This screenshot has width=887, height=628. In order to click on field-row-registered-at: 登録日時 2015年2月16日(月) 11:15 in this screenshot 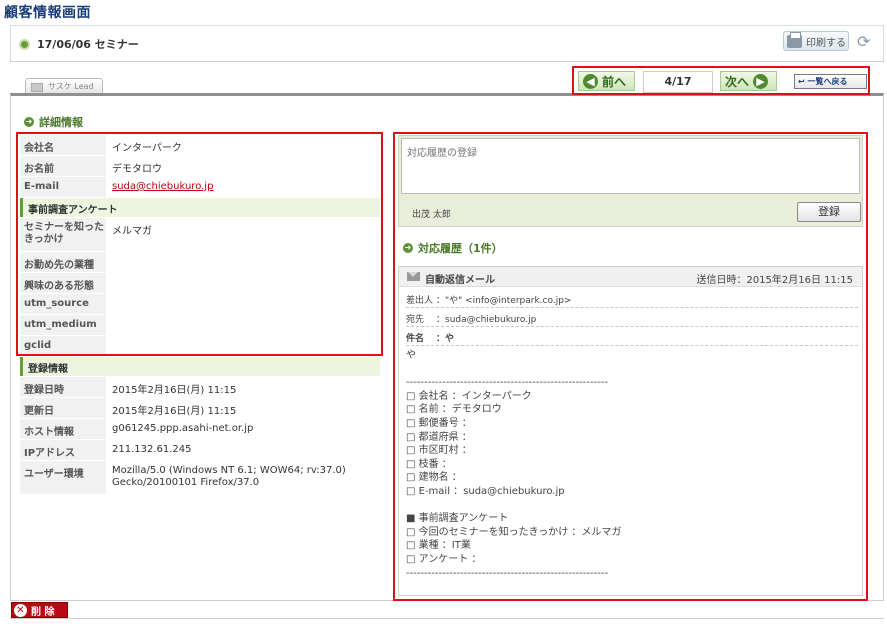, I will do `click(200, 387)`.